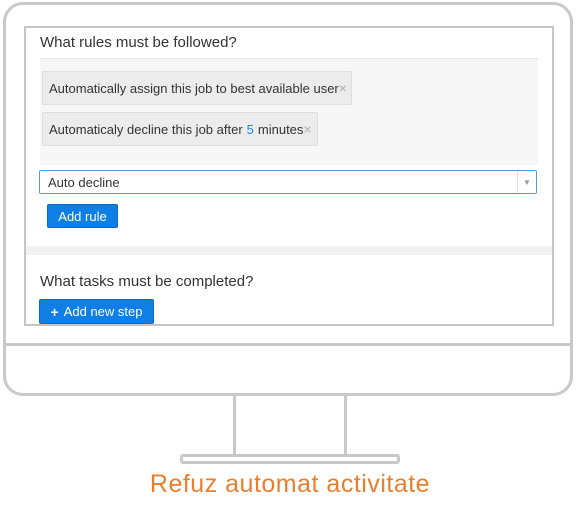 This screenshot has width=580, height=507. I want to click on rule-type-select: Auto decline ▼, so click(288, 182).